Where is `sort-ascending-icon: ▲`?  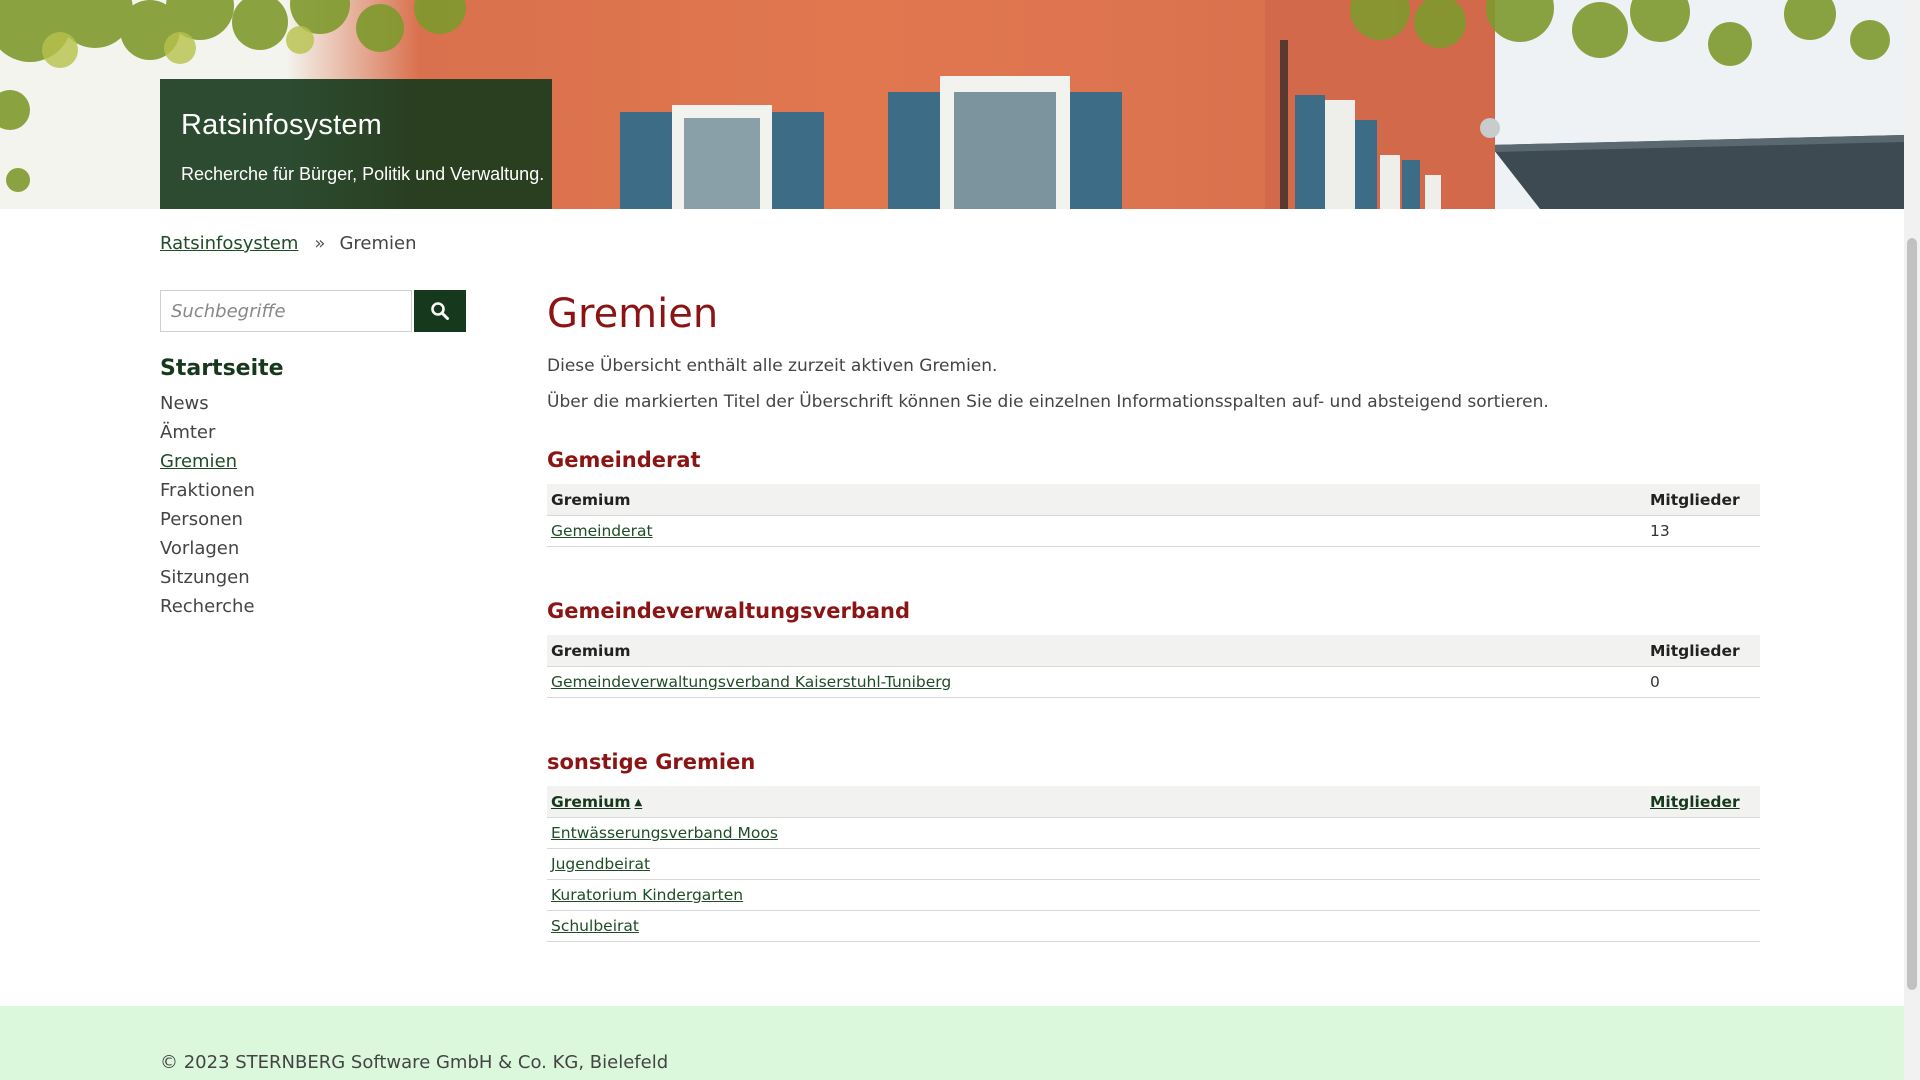 sort-ascending-icon: ▲ is located at coordinates (638, 802).